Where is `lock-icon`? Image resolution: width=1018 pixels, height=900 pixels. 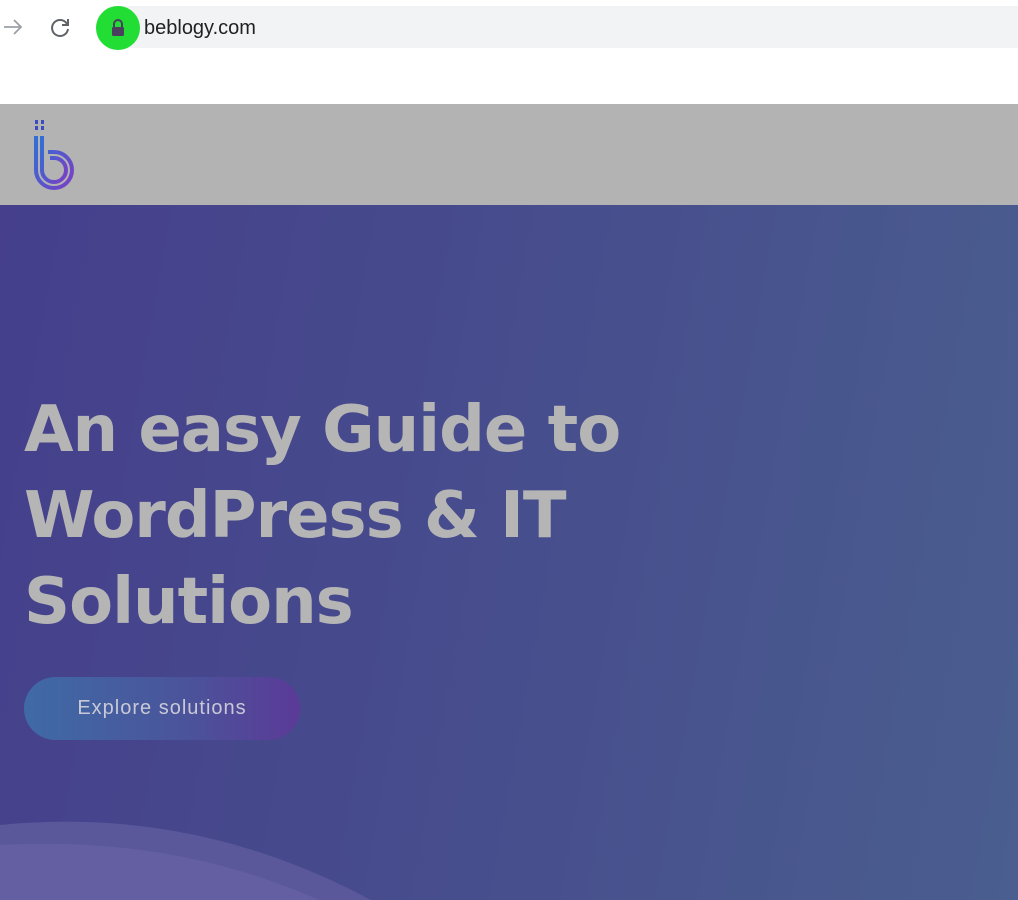 lock-icon is located at coordinates (118, 27).